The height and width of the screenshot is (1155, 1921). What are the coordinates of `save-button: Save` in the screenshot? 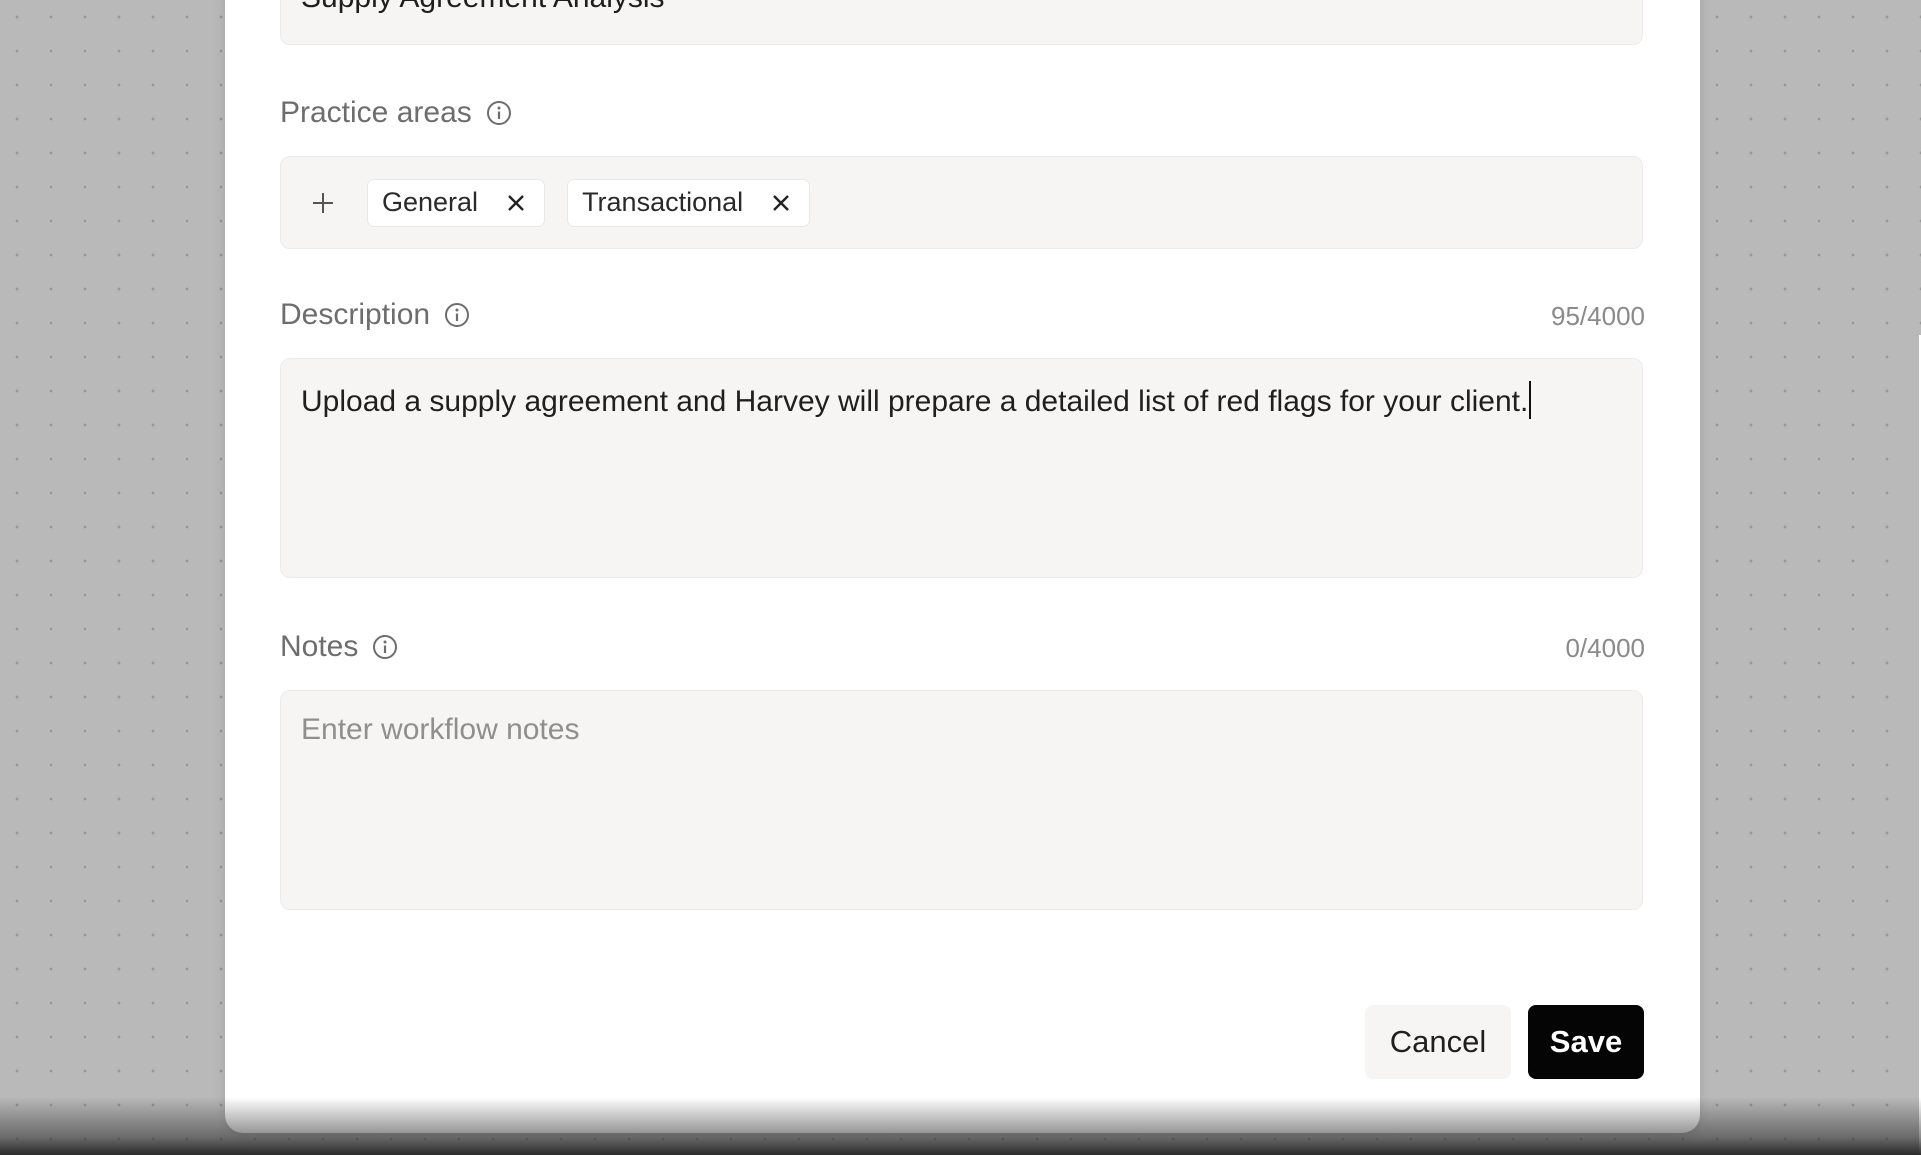 It's located at (1586, 1042).